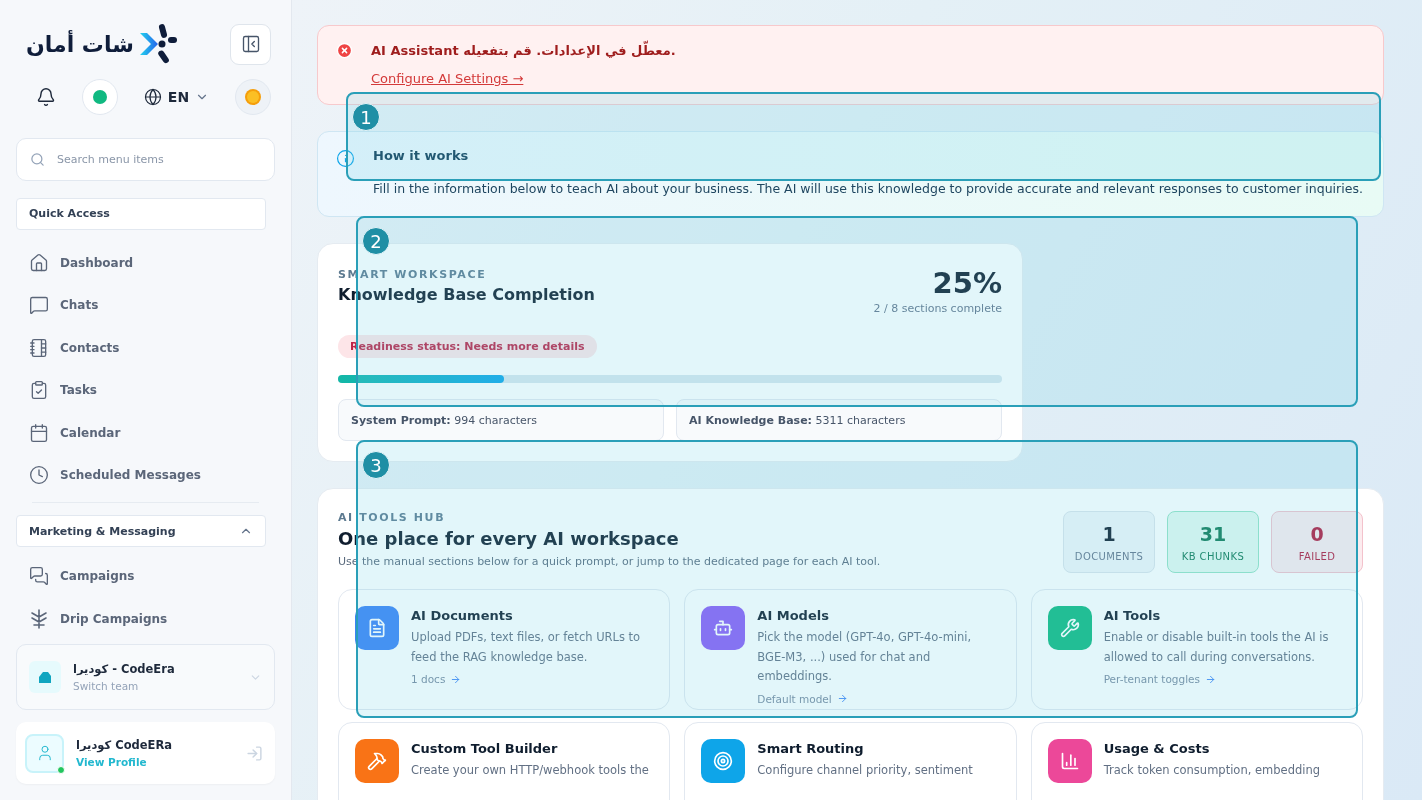  What do you see at coordinates (447, 78) in the screenshot?
I see `configure-link: Configure AI Settings →` at bounding box center [447, 78].